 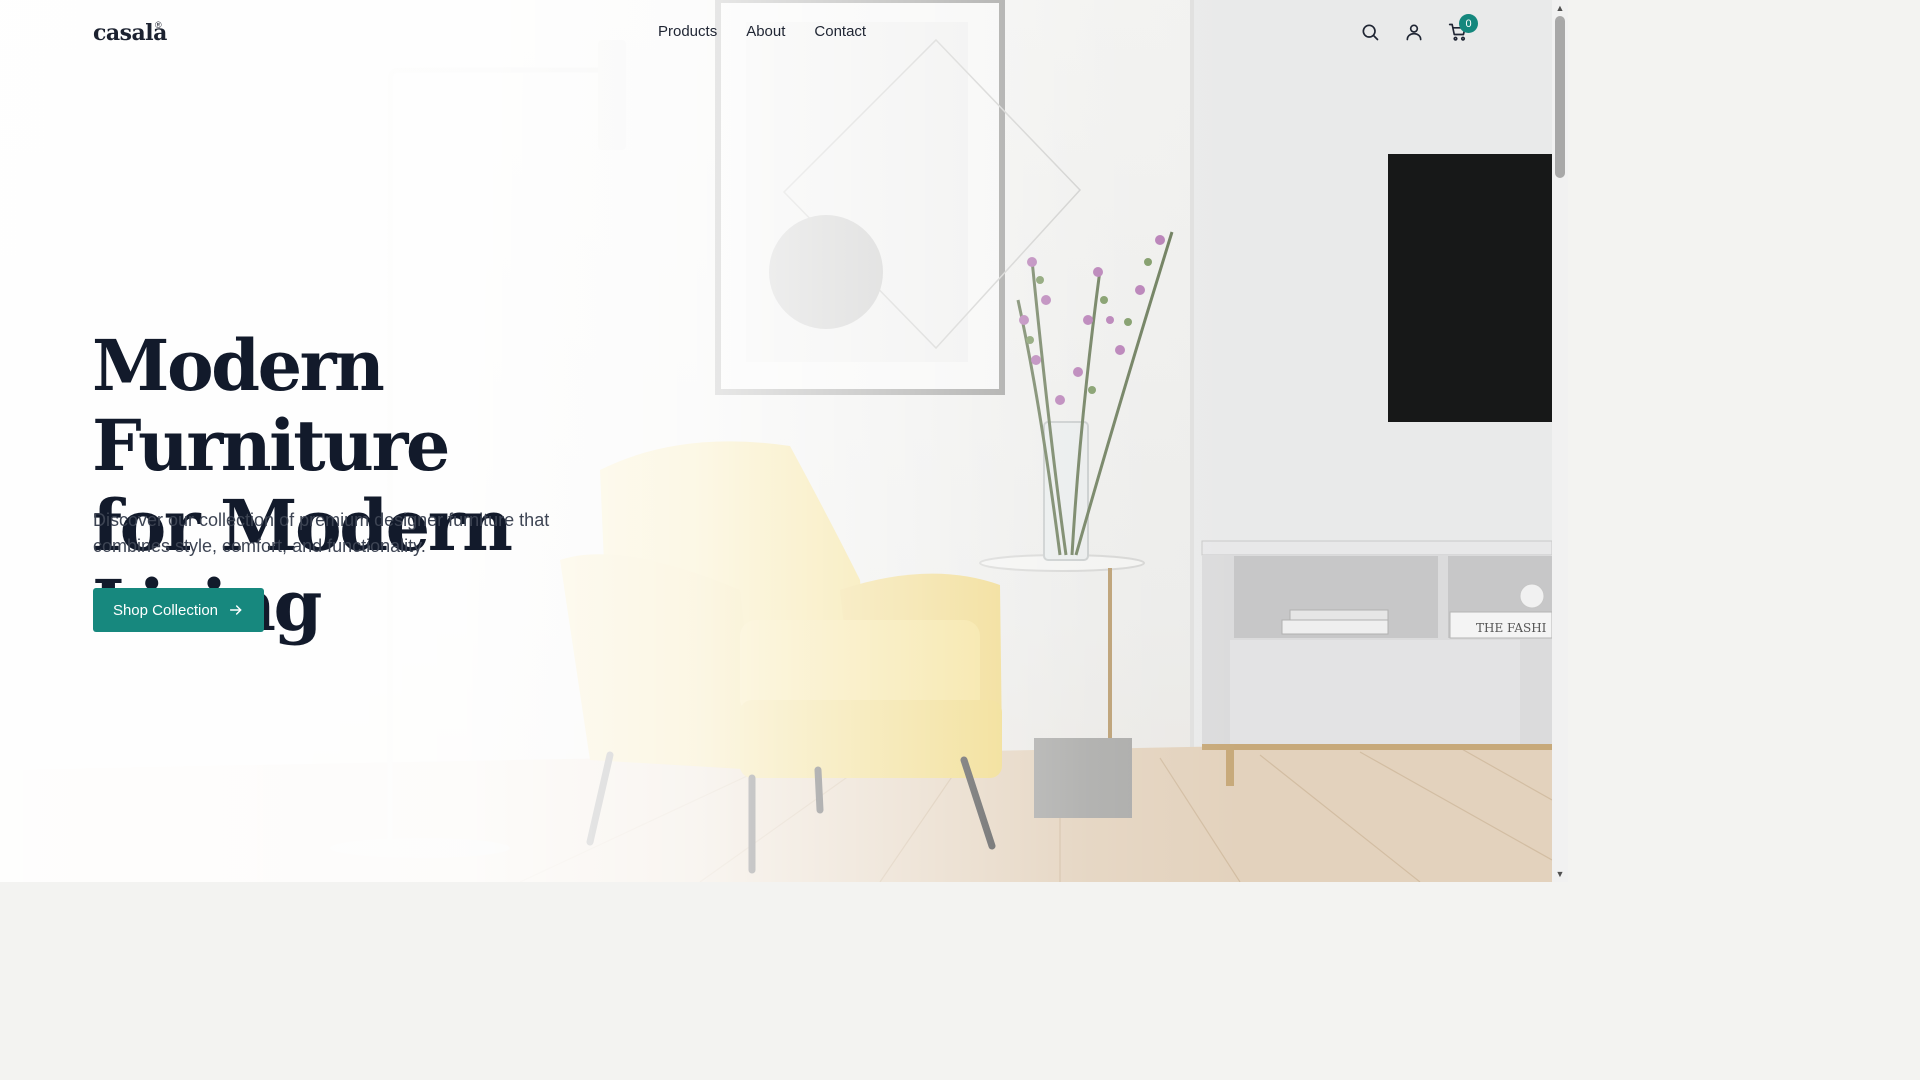 I want to click on page-scrollbar: ▲ ▼, so click(x=1560, y=441).